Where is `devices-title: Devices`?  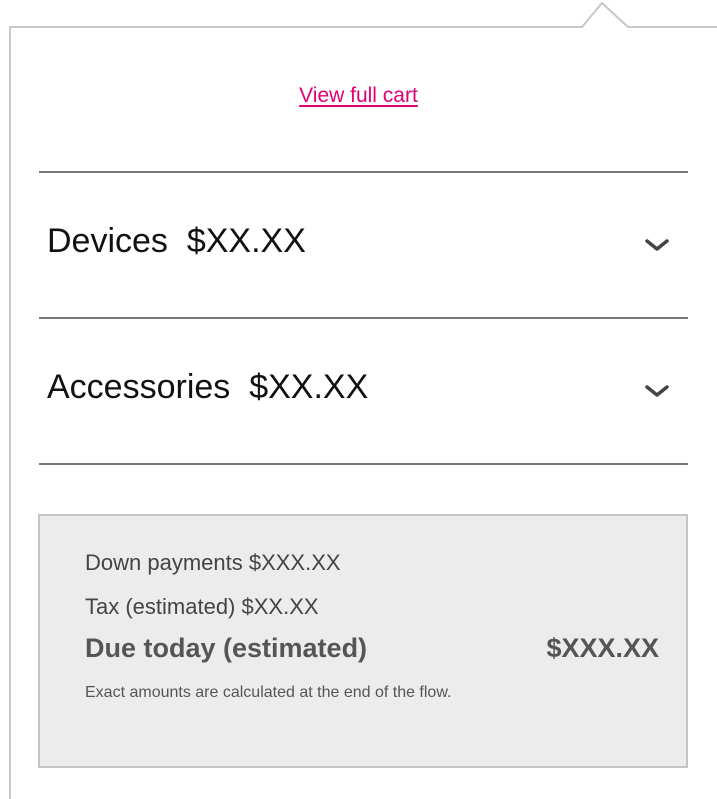
devices-title: Devices is located at coordinates (107, 241).